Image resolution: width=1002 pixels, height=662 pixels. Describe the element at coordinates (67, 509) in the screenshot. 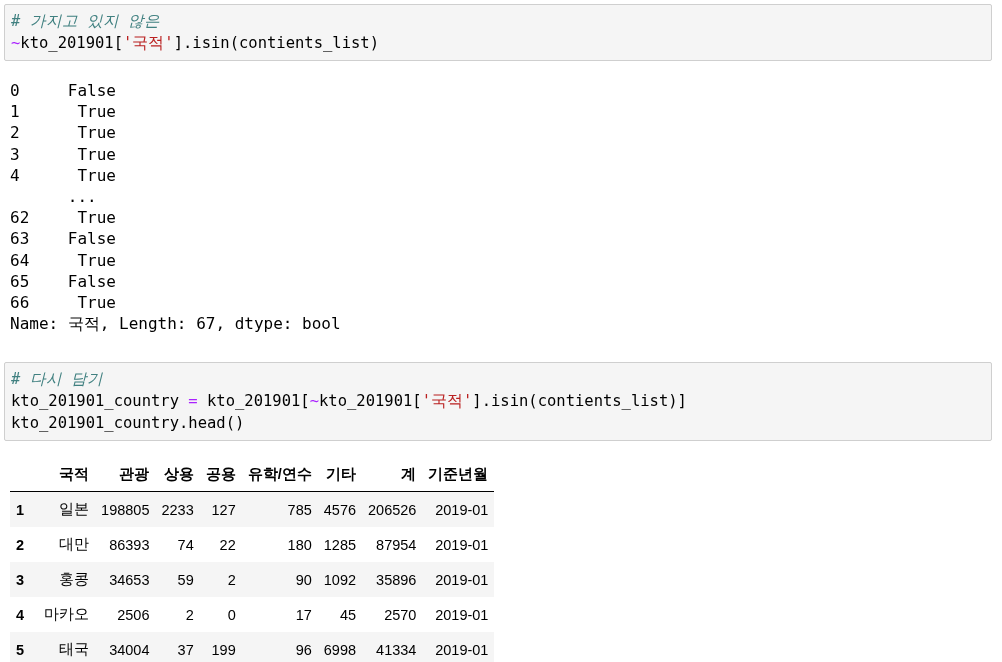

I see `table-cell: 일본` at that location.